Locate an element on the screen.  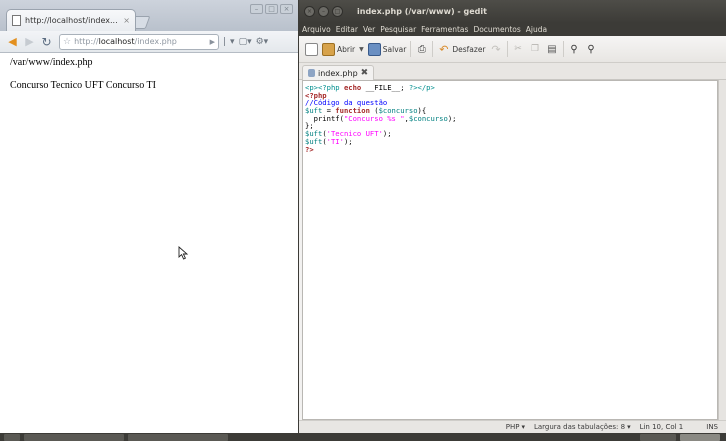
menu-ver: Ver is located at coordinates (369, 29).